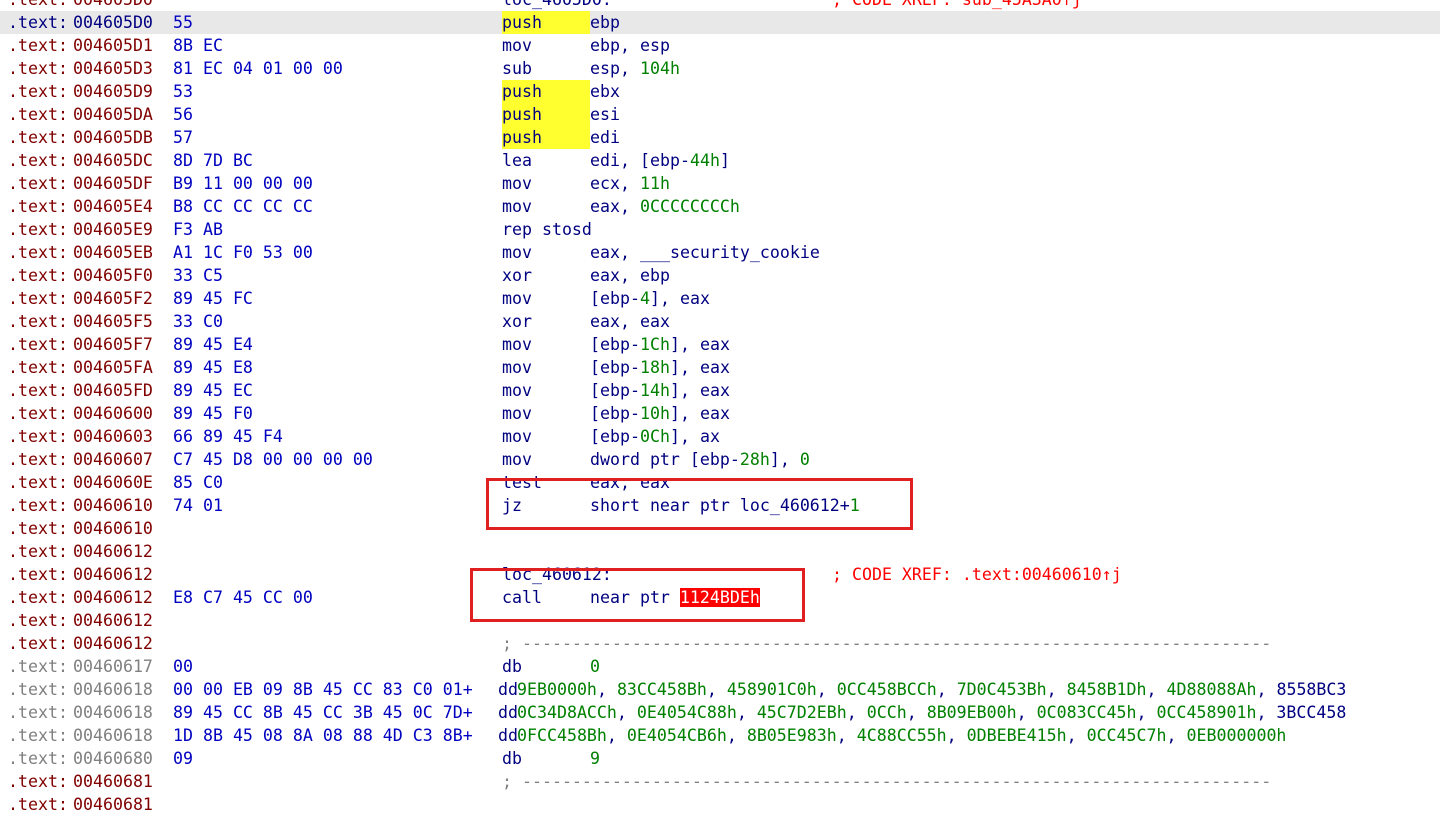  What do you see at coordinates (720, 666) in the screenshot?
I see `listing-row: .text: 00460617 00 db 0` at bounding box center [720, 666].